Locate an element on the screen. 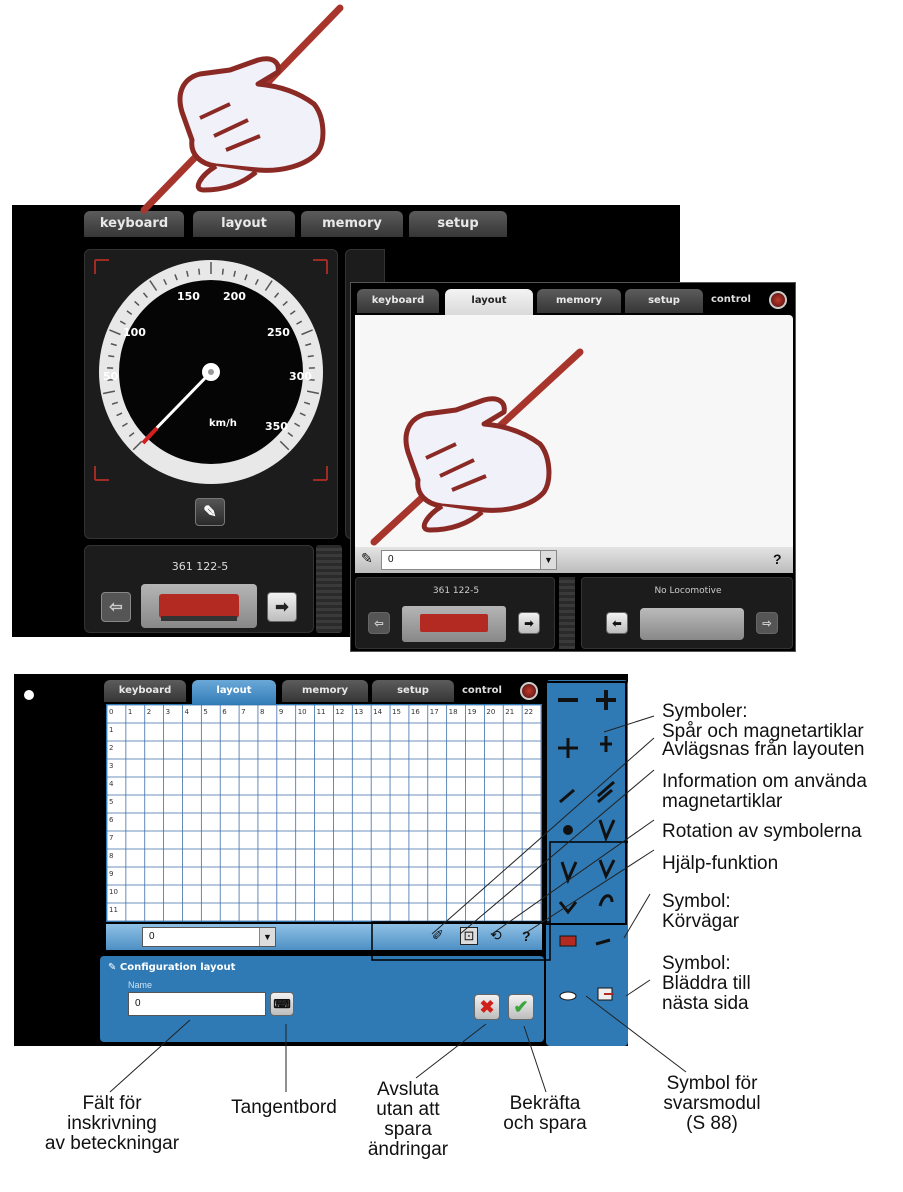  callout-info: Information om använda magnetartiklar is located at coordinates (764, 791).